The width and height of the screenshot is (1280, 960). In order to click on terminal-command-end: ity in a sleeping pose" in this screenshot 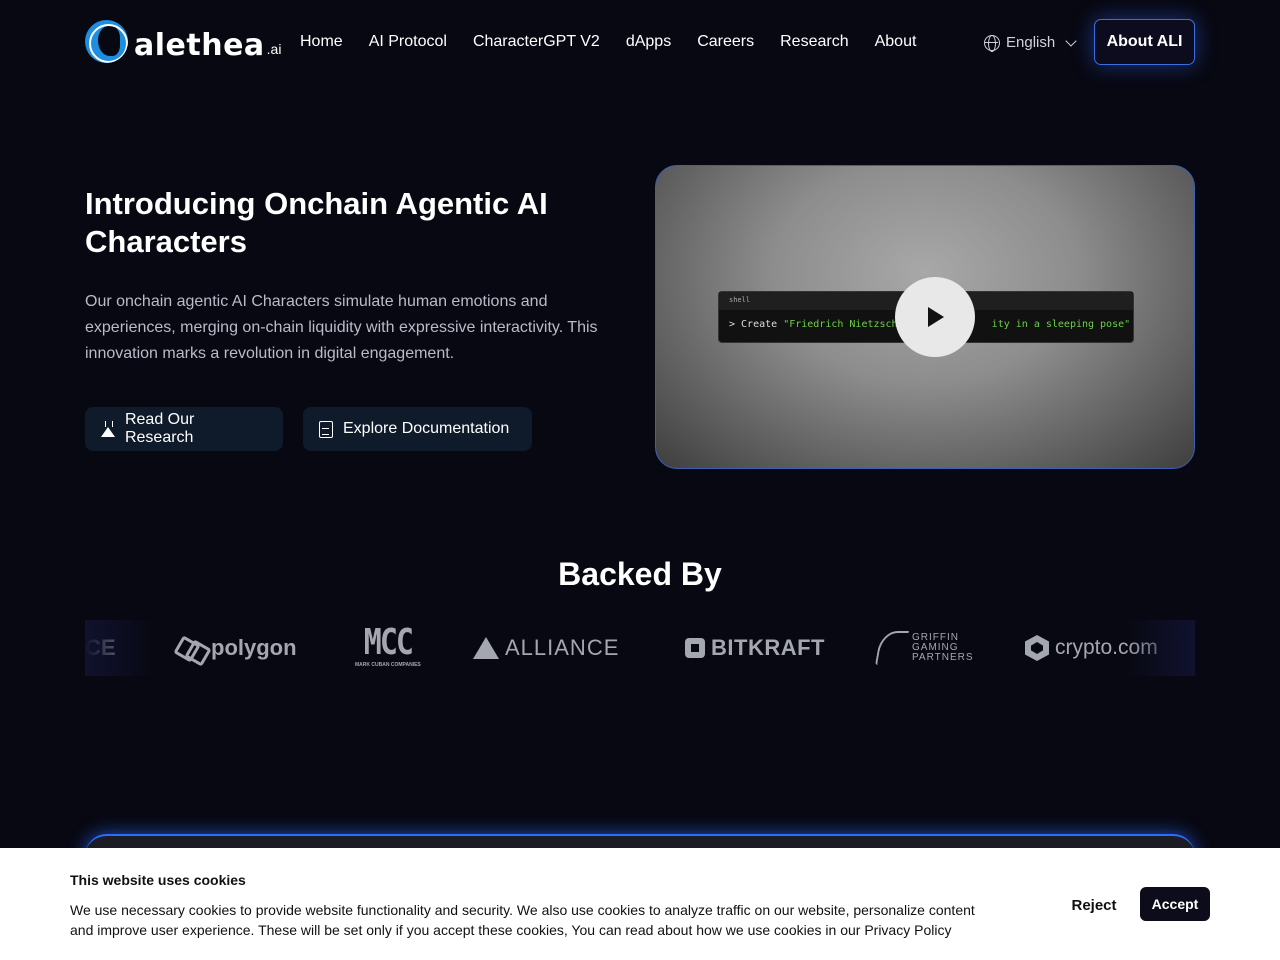, I will do `click(1061, 324)`.